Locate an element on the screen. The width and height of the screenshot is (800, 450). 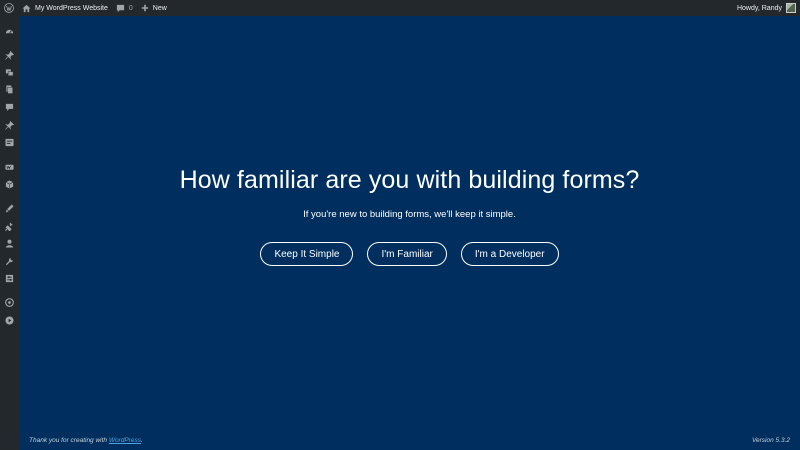
pages-icon is located at coordinates (9, 89).